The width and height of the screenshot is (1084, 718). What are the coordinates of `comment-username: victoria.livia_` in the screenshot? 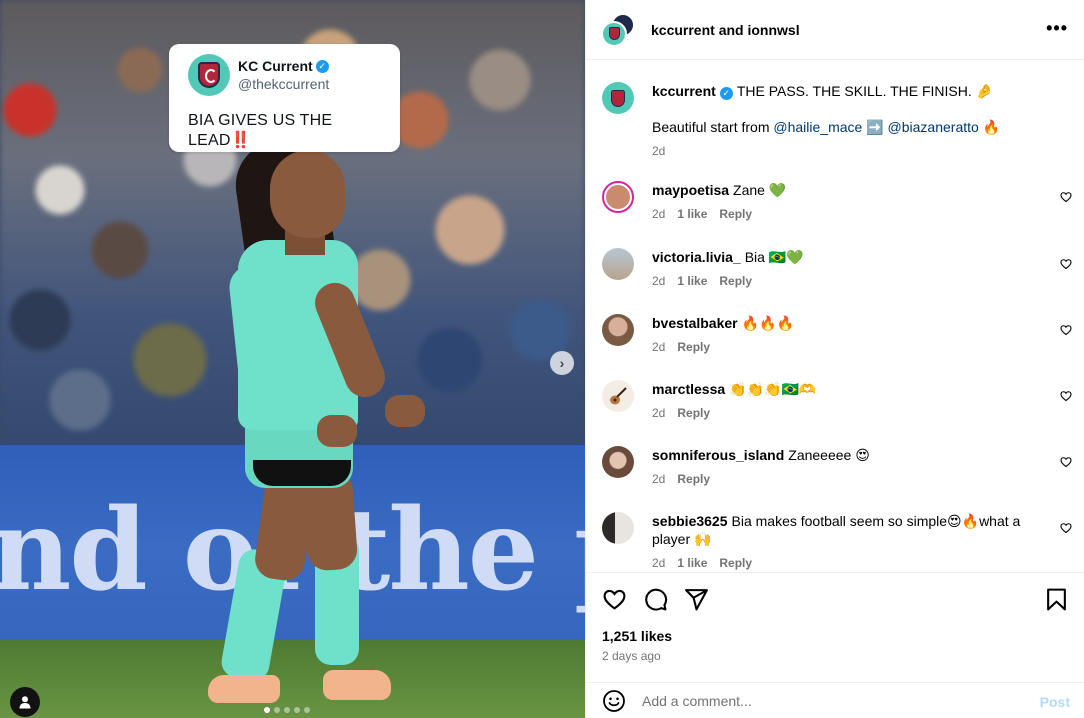 It's located at (696, 257).